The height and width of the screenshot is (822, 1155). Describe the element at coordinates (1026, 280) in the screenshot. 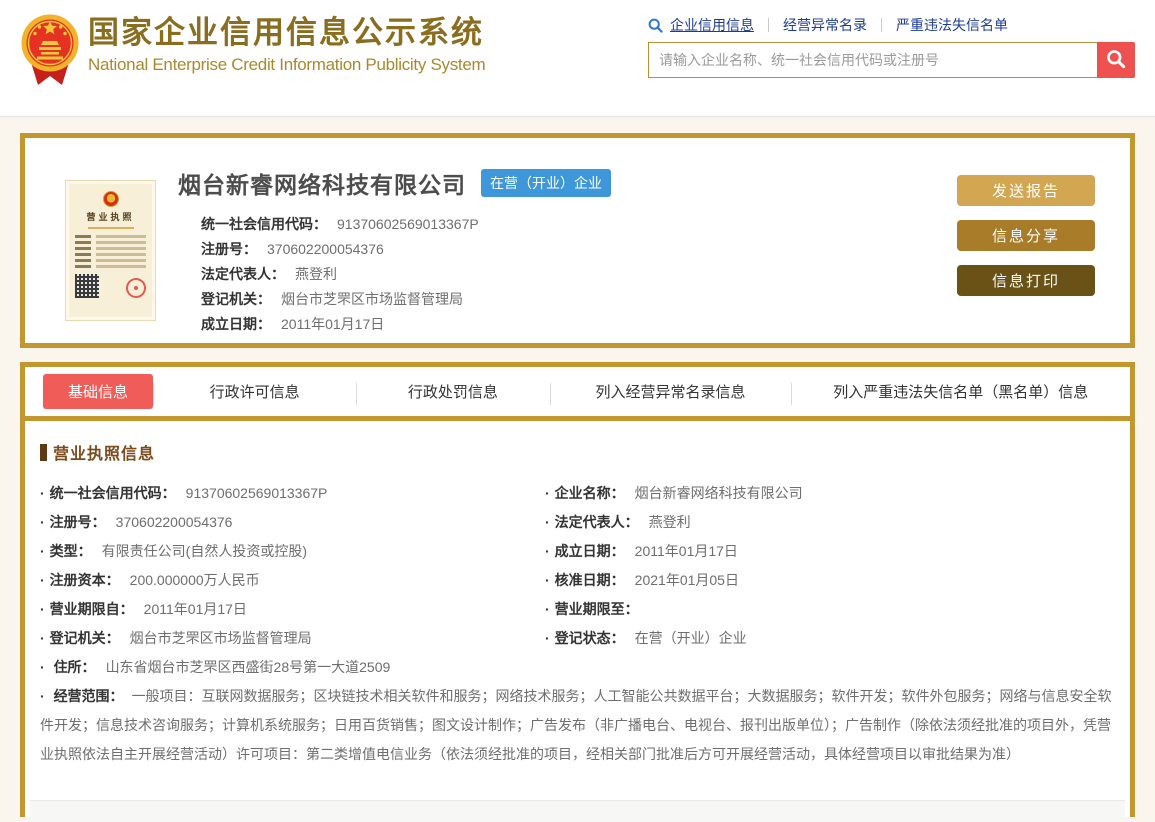

I see `print-info-button: 信息打印` at that location.